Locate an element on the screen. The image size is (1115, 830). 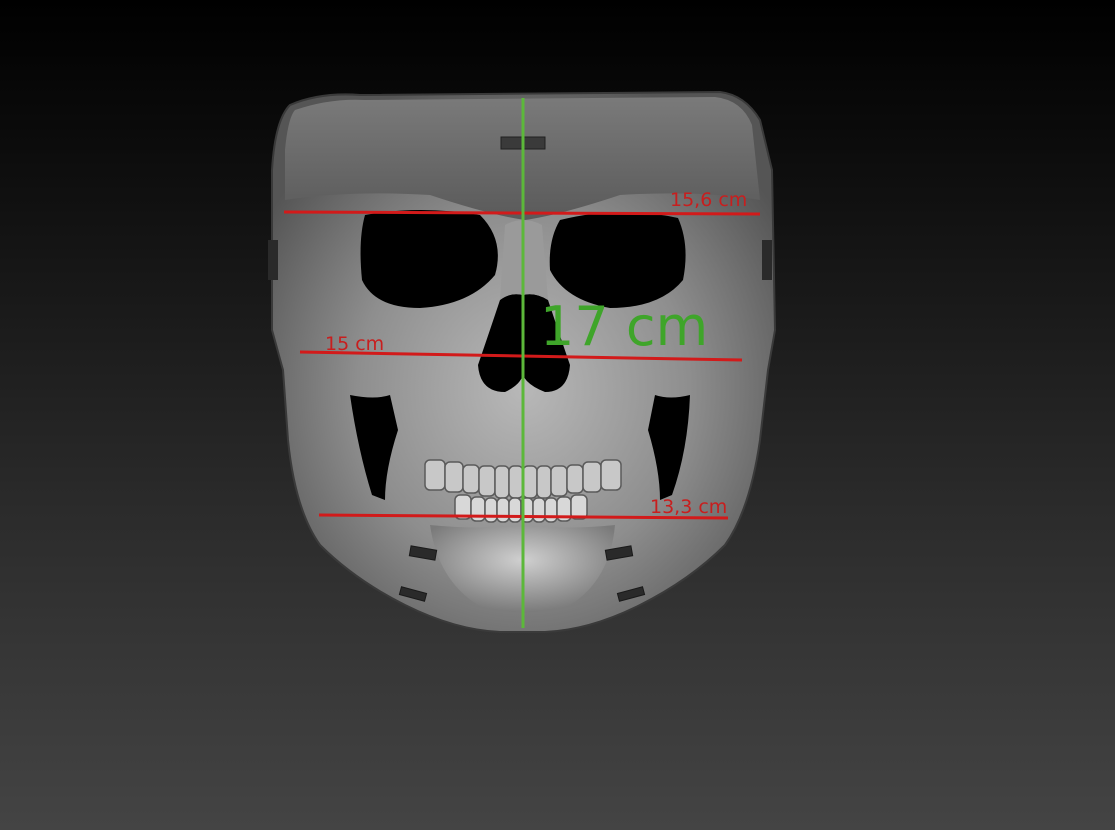
cheek-width-label: 15 cm is located at coordinates (354, 344).